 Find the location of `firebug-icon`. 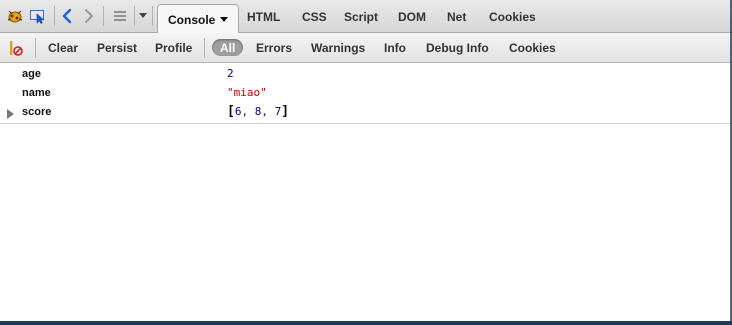

firebug-icon is located at coordinates (15, 16).